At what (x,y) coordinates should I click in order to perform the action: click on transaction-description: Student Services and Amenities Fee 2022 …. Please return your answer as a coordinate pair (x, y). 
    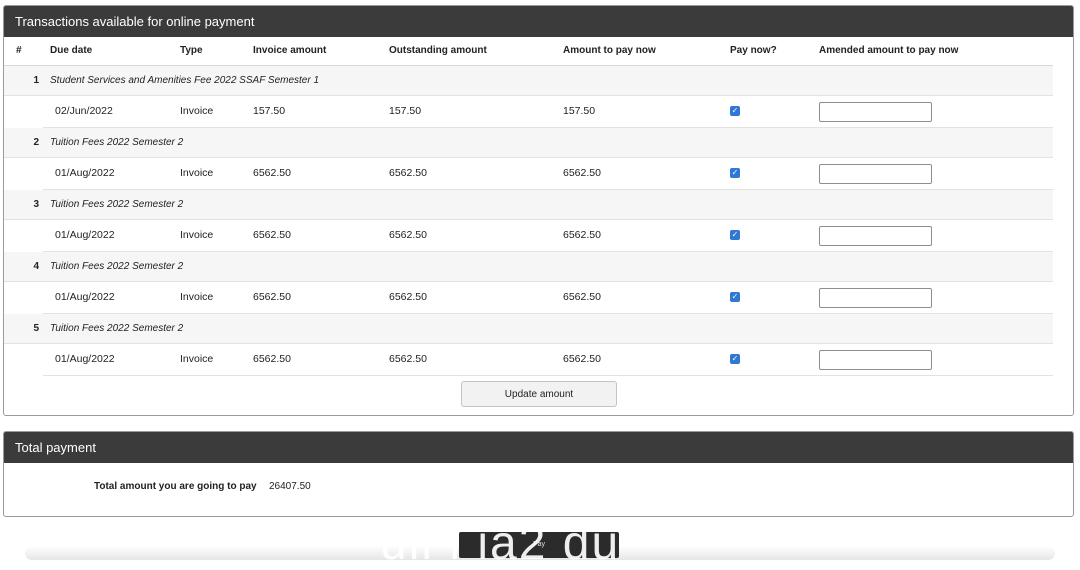
    Looking at the image, I should click on (185, 80).